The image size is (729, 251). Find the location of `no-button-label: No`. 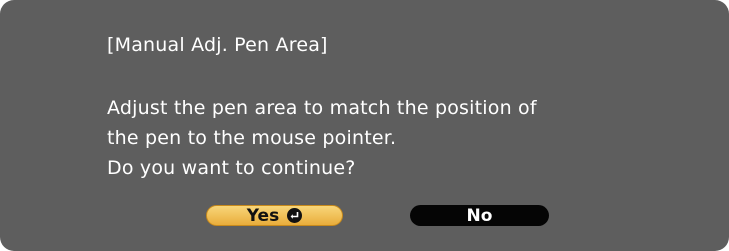

no-button-label: No is located at coordinates (479, 215).